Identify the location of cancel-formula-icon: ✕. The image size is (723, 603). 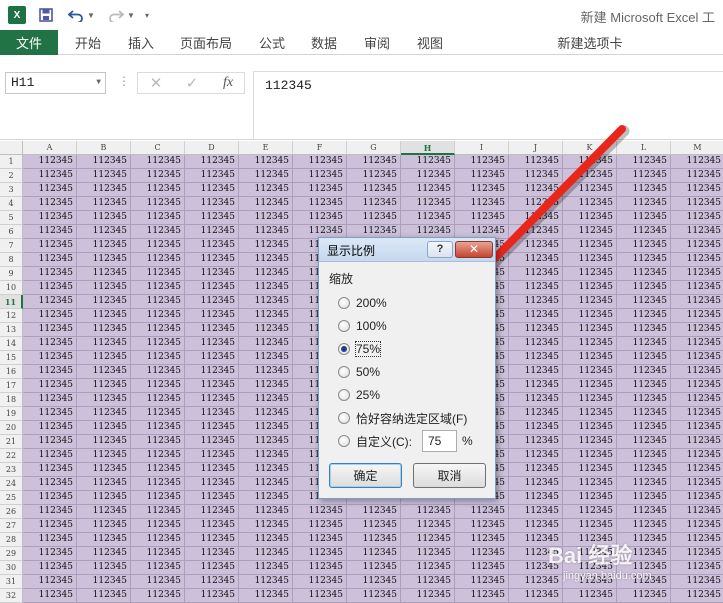
(156, 83).